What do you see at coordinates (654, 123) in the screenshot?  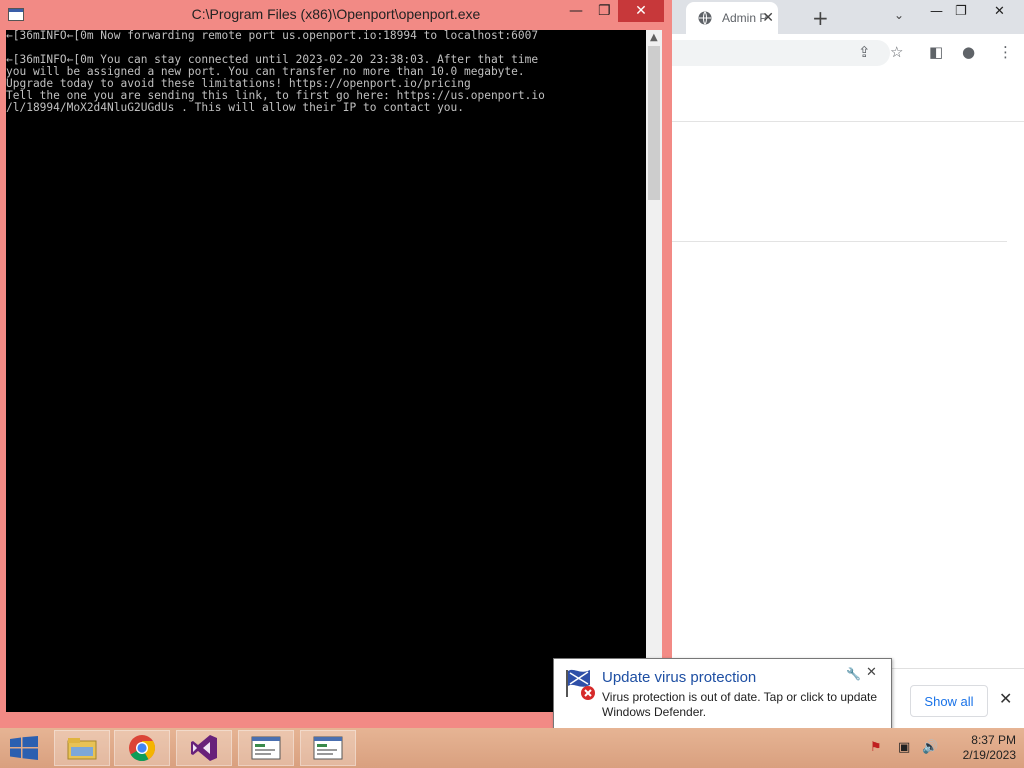 I see `scroll-thumb` at bounding box center [654, 123].